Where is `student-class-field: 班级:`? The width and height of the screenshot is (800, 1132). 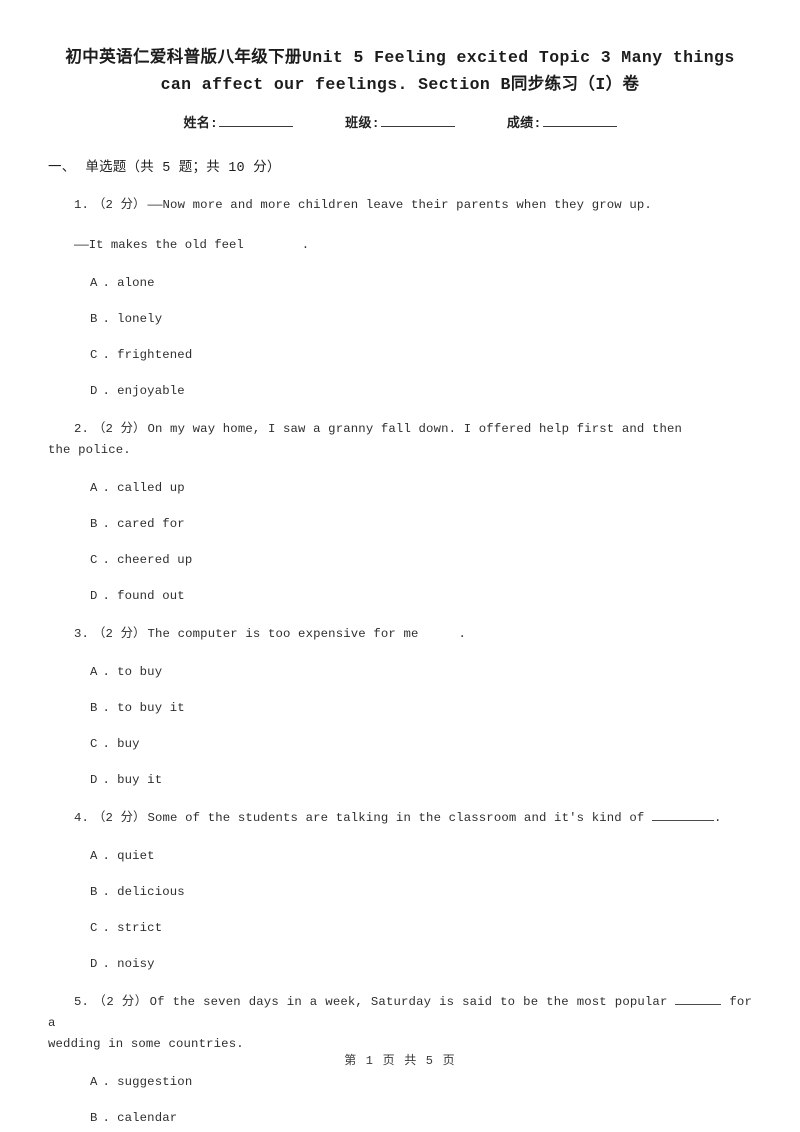
student-class-field: 班级: is located at coordinates (400, 121).